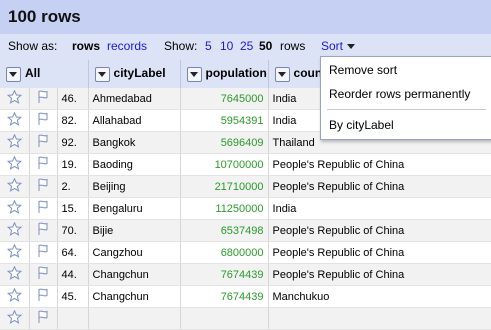  I want to click on rows-suffix-label: rows, so click(293, 46).